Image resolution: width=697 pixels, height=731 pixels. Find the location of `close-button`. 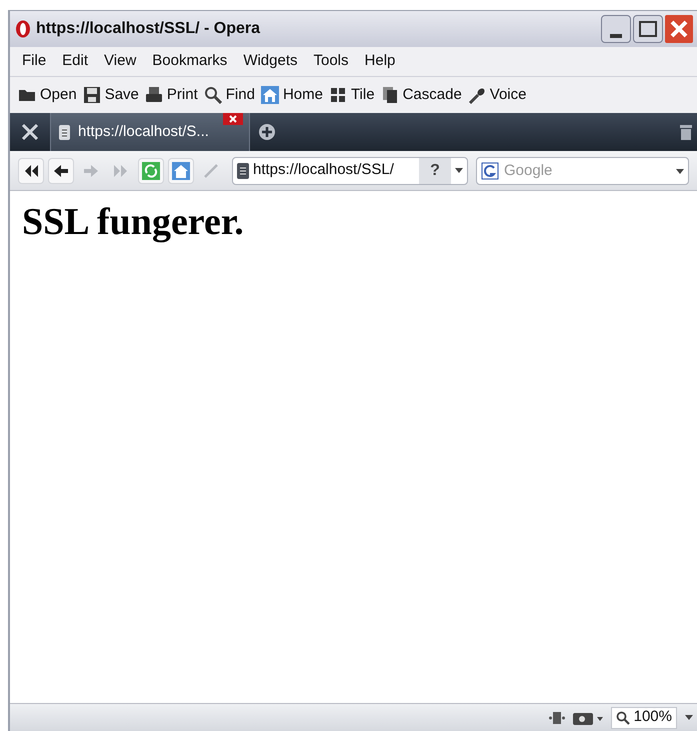

close-button is located at coordinates (679, 29).